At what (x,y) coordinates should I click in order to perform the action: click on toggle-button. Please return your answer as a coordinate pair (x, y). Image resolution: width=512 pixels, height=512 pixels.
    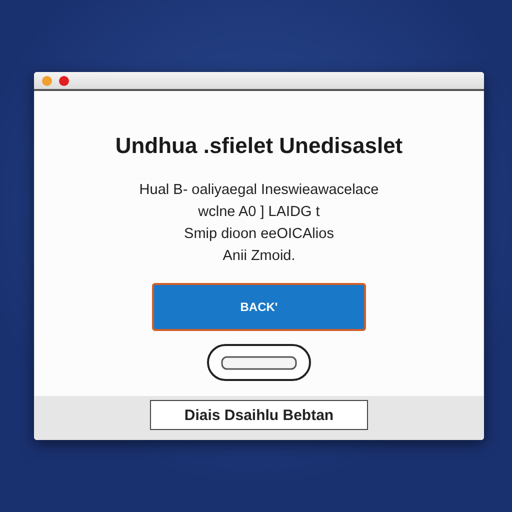
    Looking at the image, I should click on (259, 362).